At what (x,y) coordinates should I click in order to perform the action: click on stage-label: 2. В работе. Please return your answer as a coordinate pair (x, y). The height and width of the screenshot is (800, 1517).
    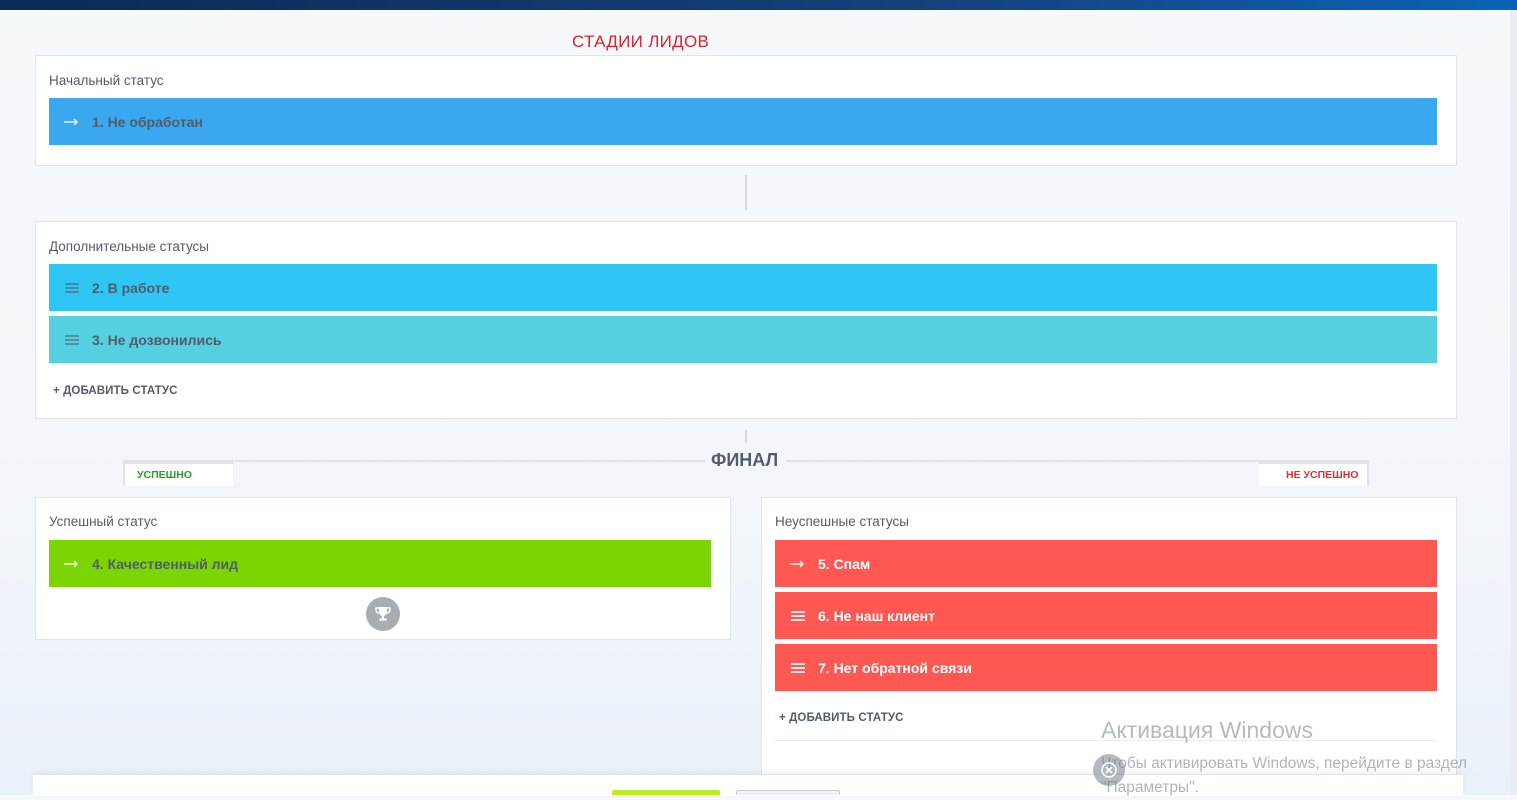
    Looking at the image, I should click on (131, 287).